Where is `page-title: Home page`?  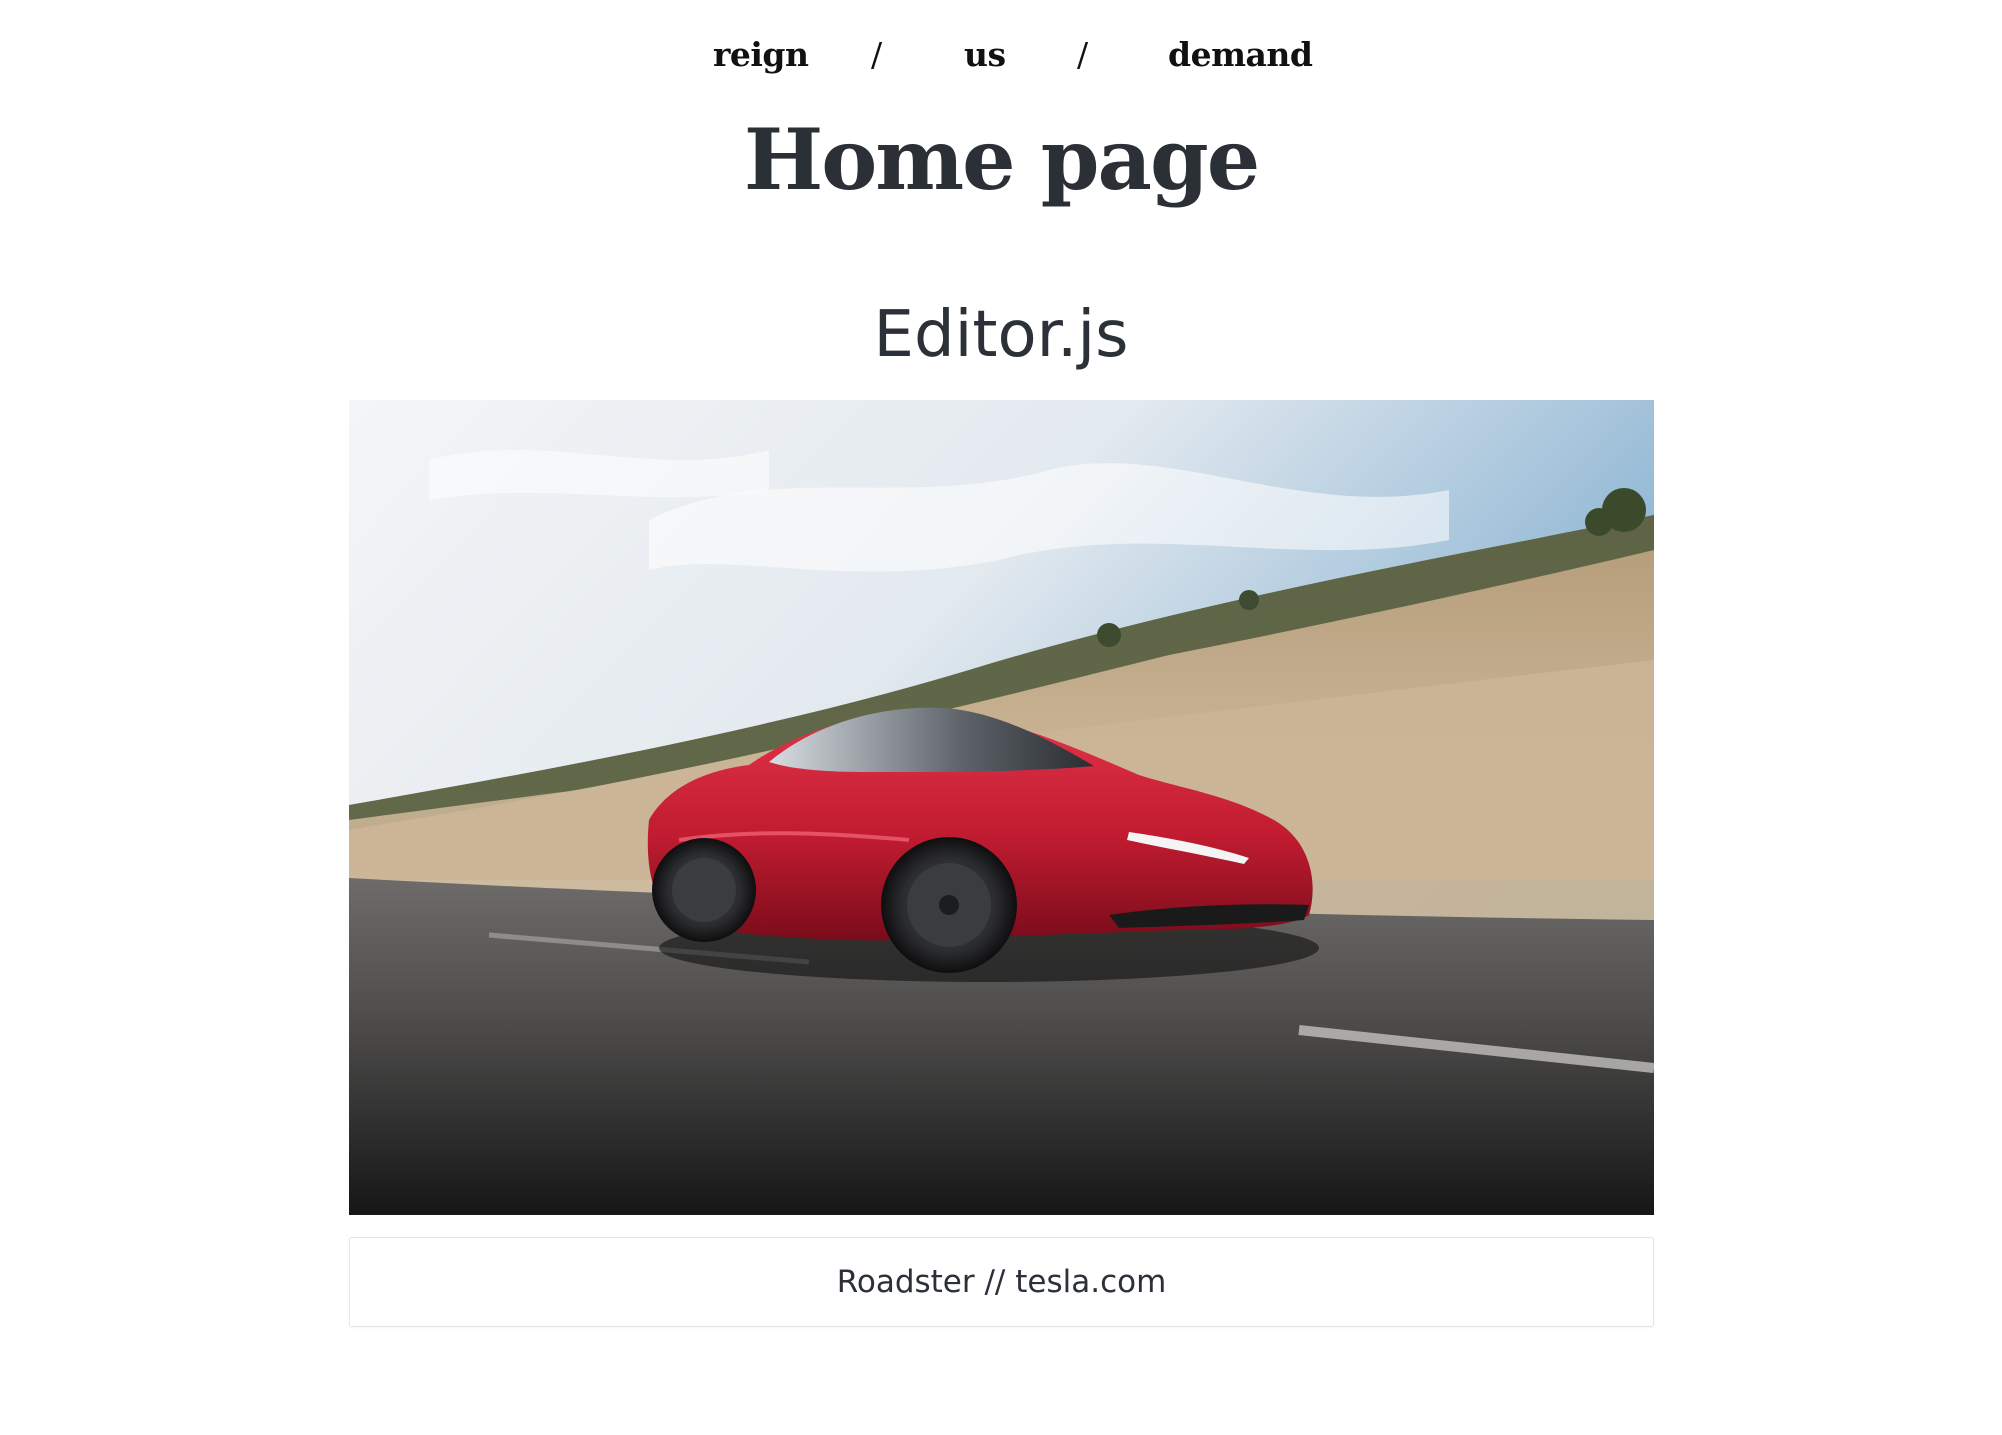
page-title: Home page is located at coordinates (1001, 159).